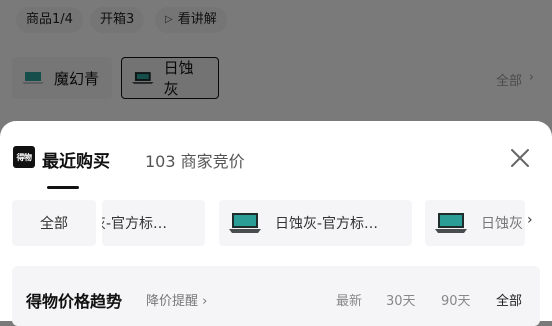 This screenshot has width=552, height=326. I want to click on dewu-logo: 得物, so click(24, 157).